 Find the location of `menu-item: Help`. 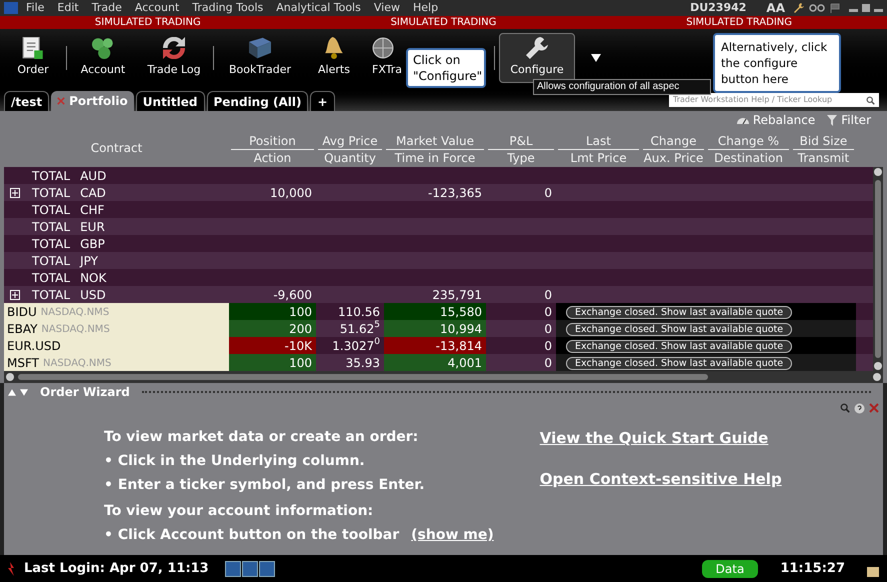

menu-item: Help is located at coordinates (425, 8).